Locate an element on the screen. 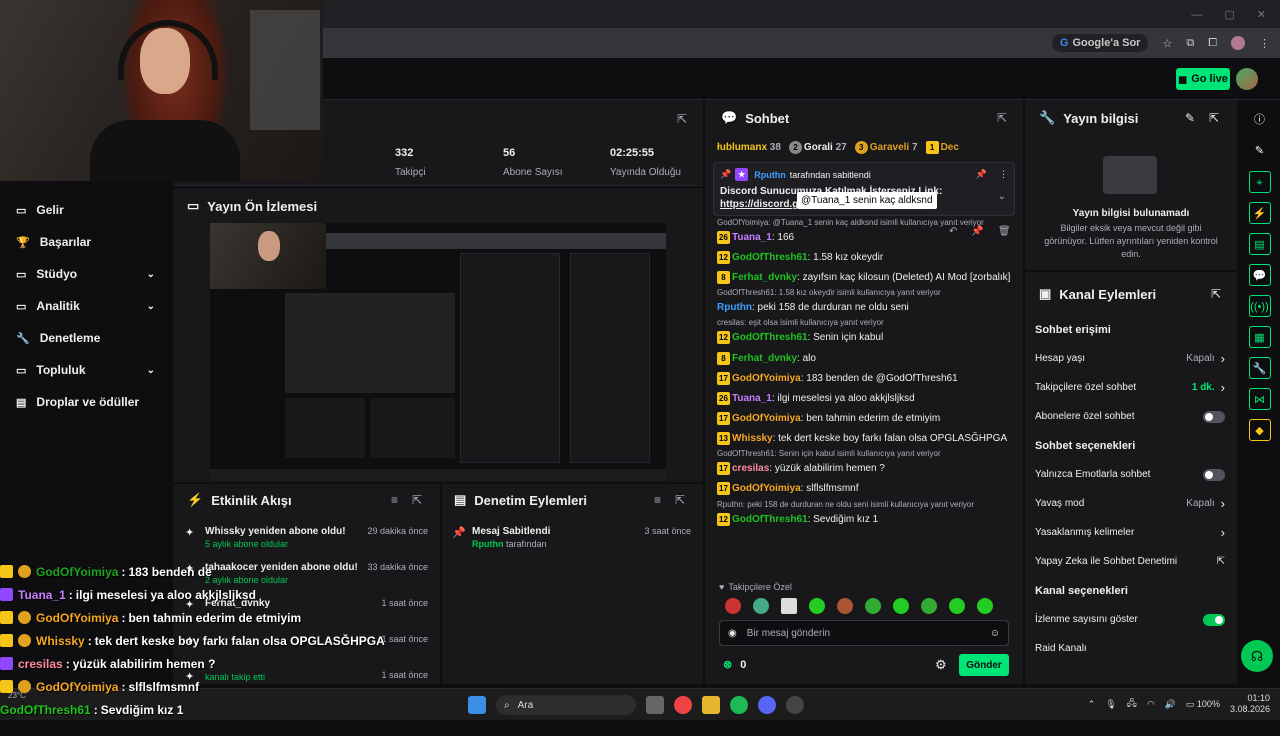  filter-icon: ≡ is located at coordinates (394, 500).